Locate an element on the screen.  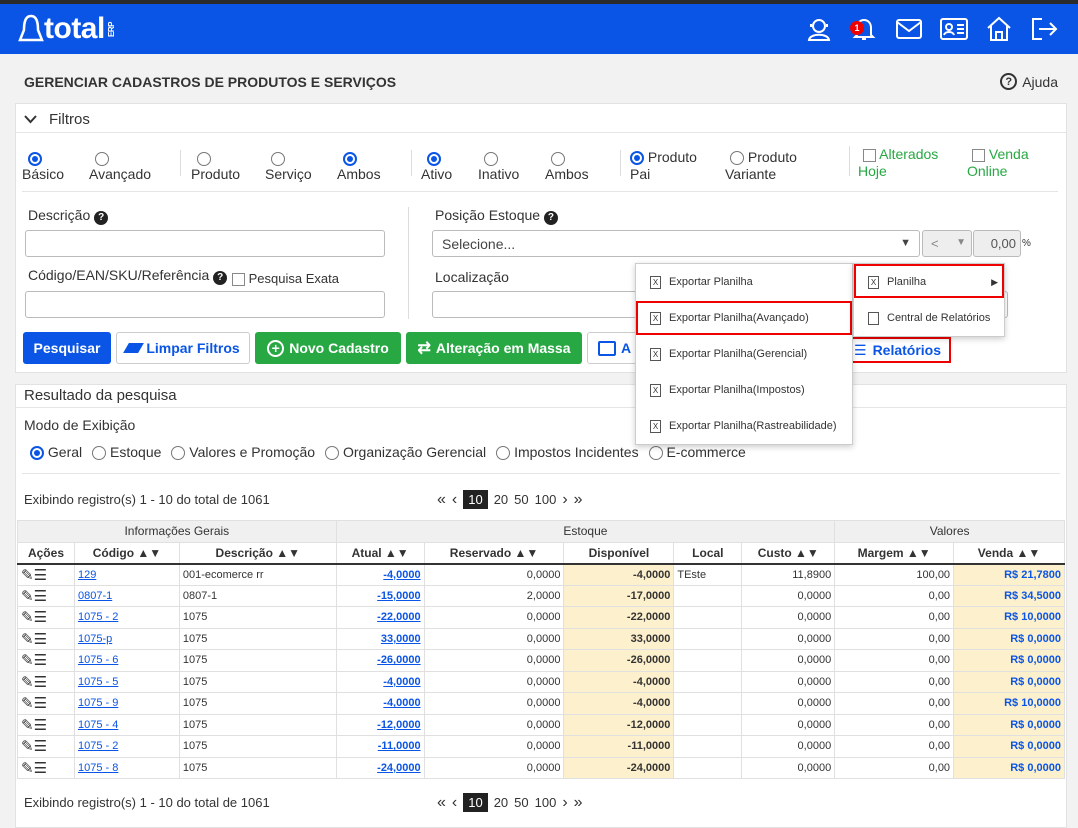
descricao-input is located at coordinates (205, 243).